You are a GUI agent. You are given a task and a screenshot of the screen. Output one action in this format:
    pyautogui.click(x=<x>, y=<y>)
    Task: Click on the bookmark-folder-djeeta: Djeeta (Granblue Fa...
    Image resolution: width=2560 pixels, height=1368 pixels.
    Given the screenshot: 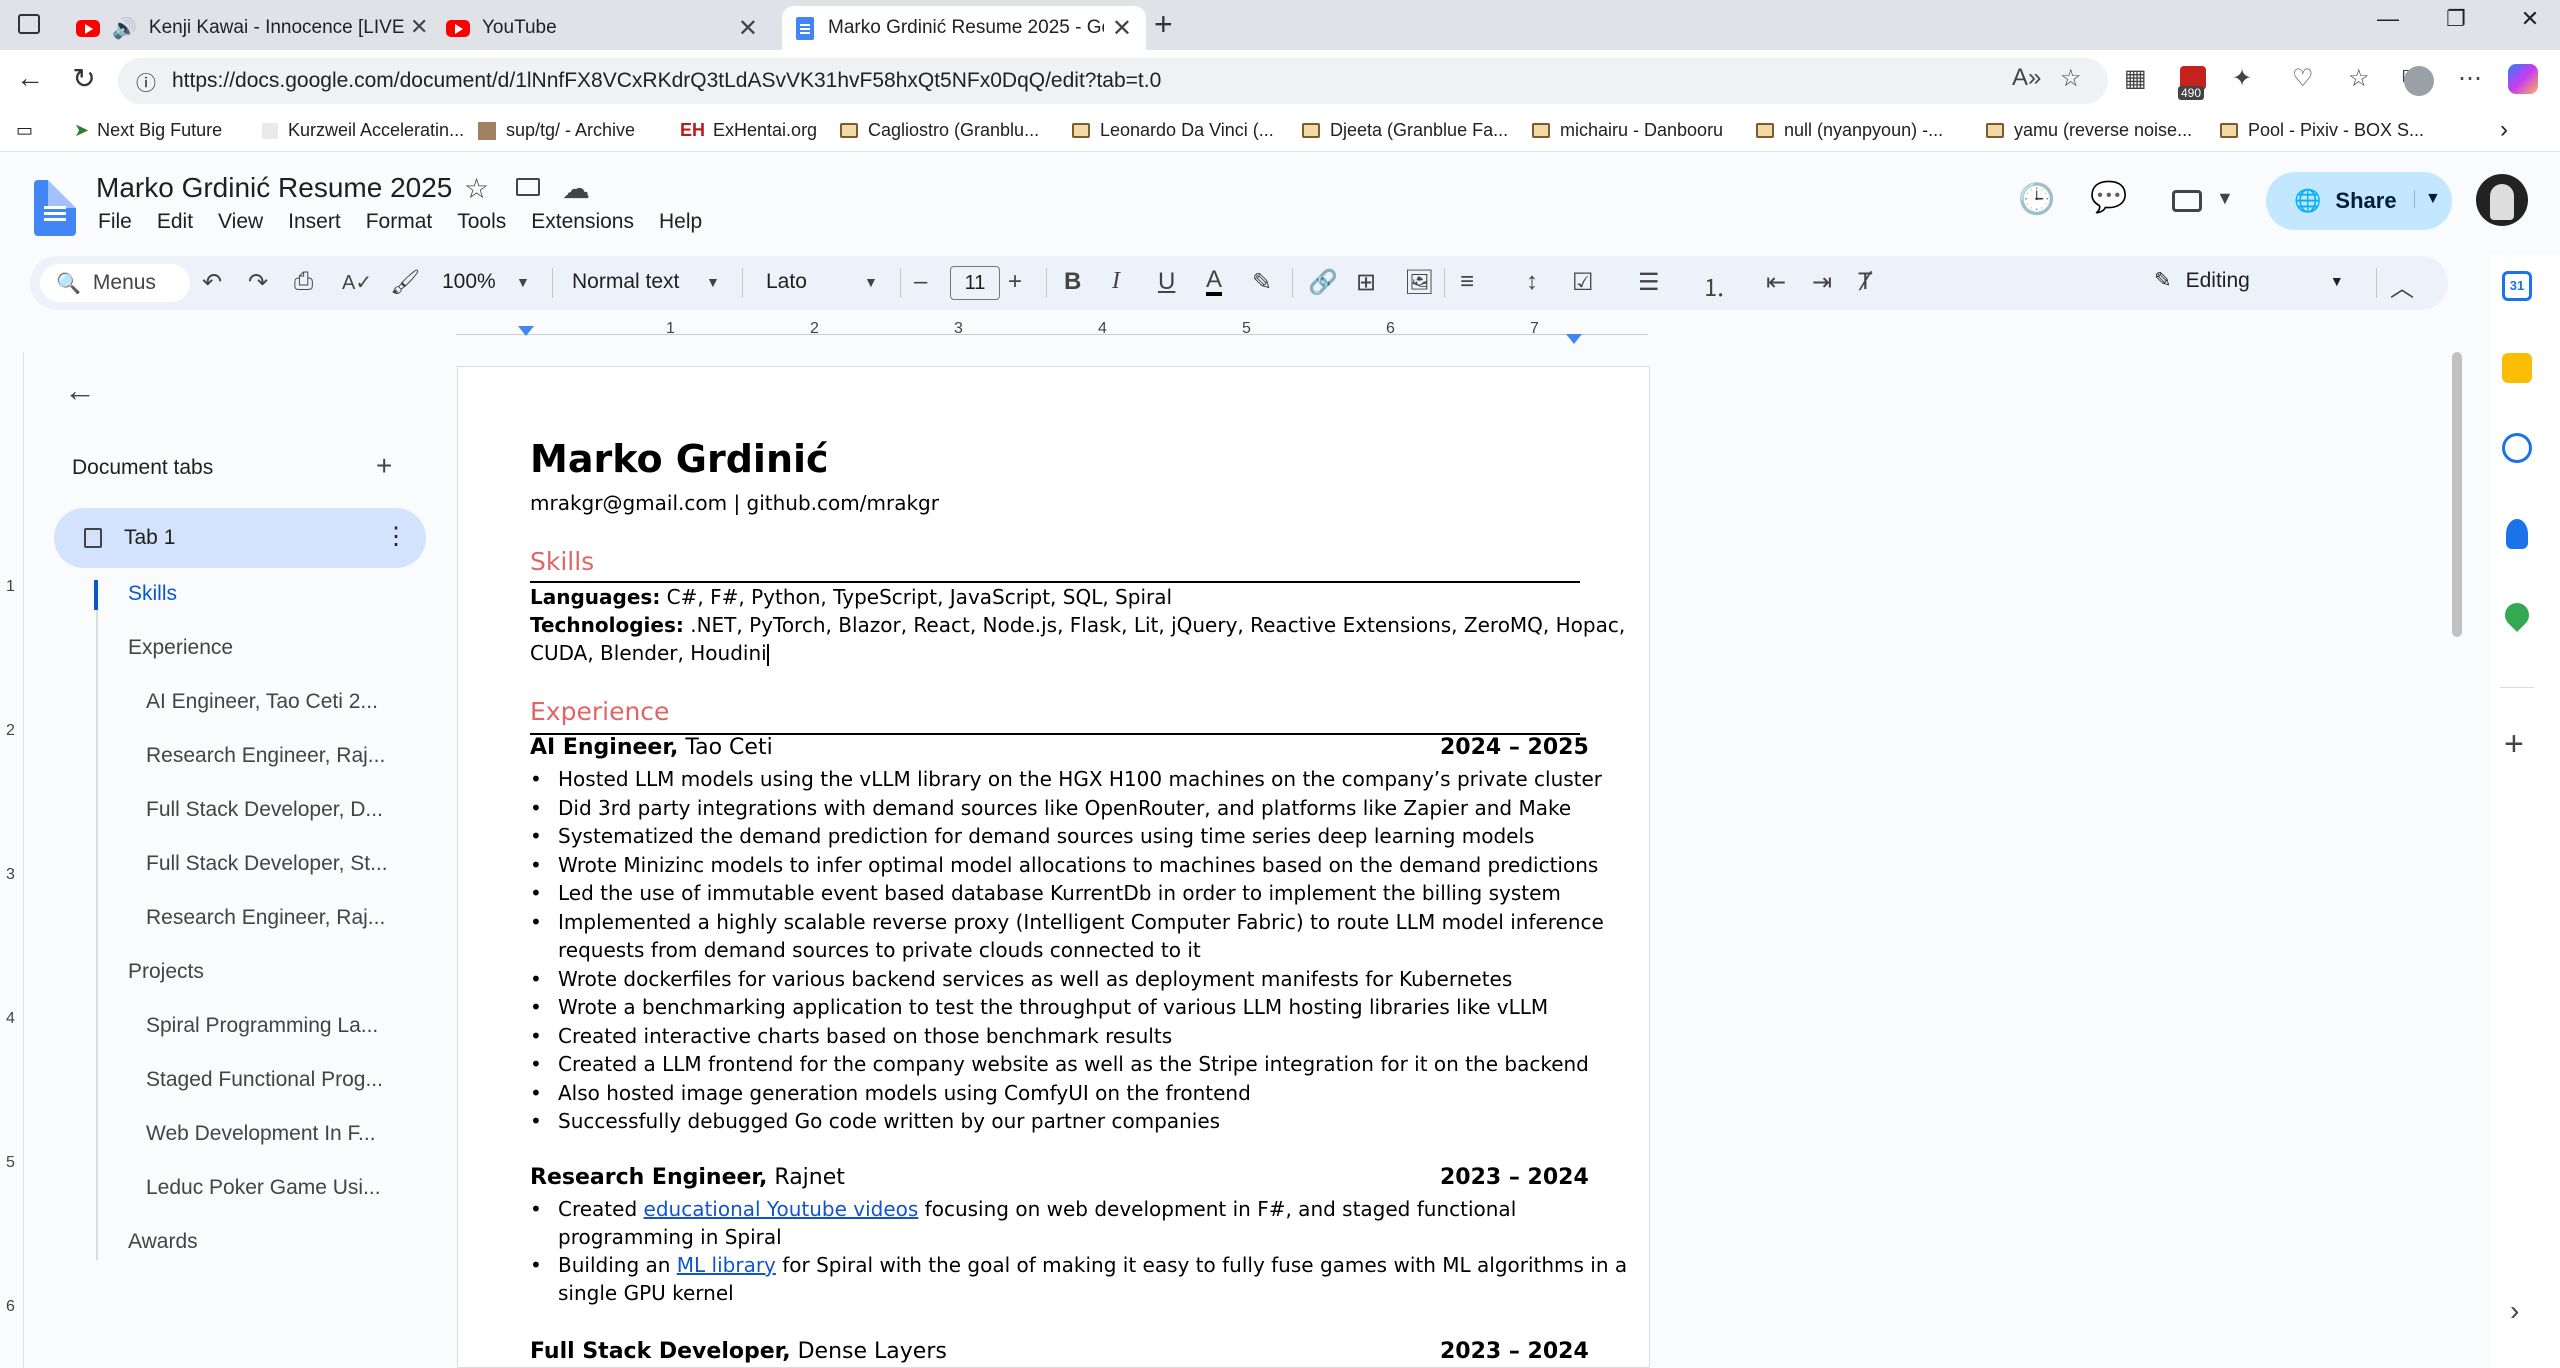 What is the action you would take?
    pyautogui.click(x=1405, y=130)
    